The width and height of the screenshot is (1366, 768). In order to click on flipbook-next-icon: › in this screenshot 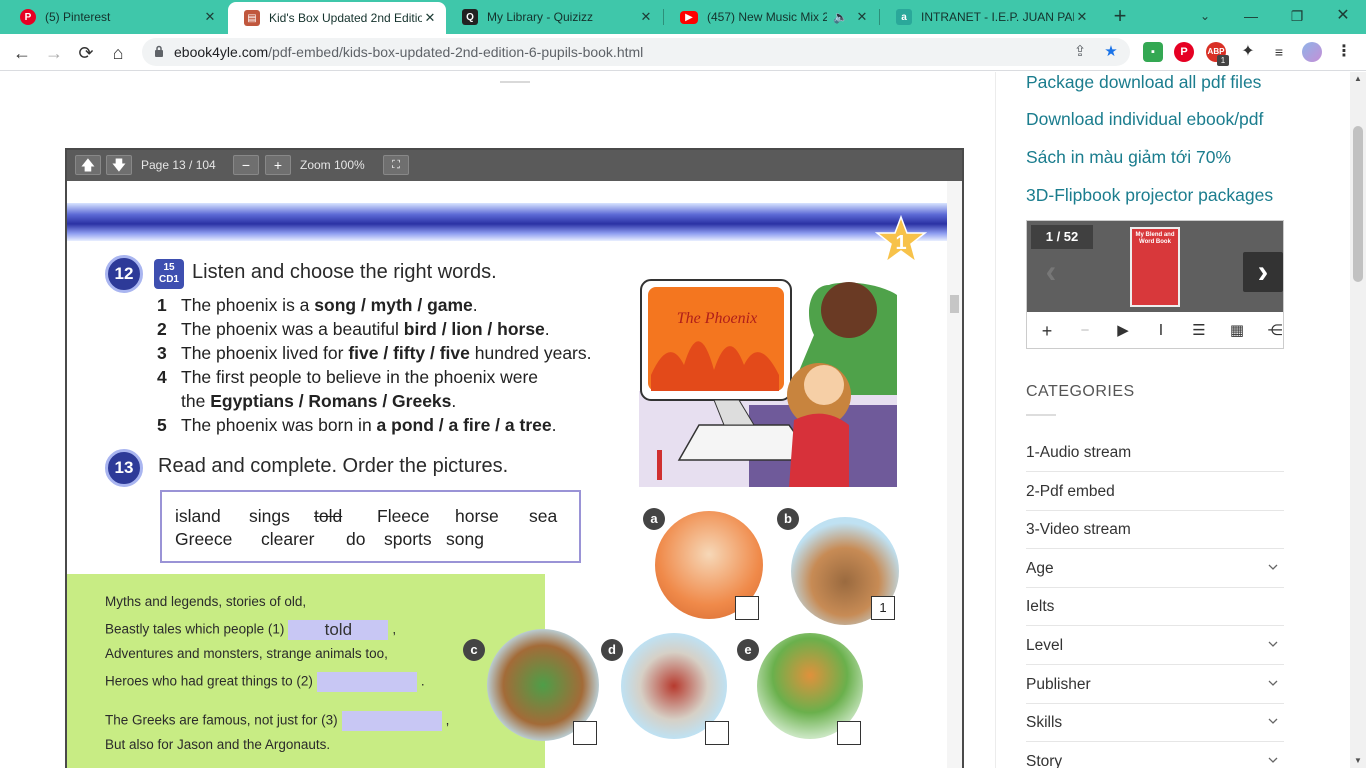, I will do `click(1263, 272)`.